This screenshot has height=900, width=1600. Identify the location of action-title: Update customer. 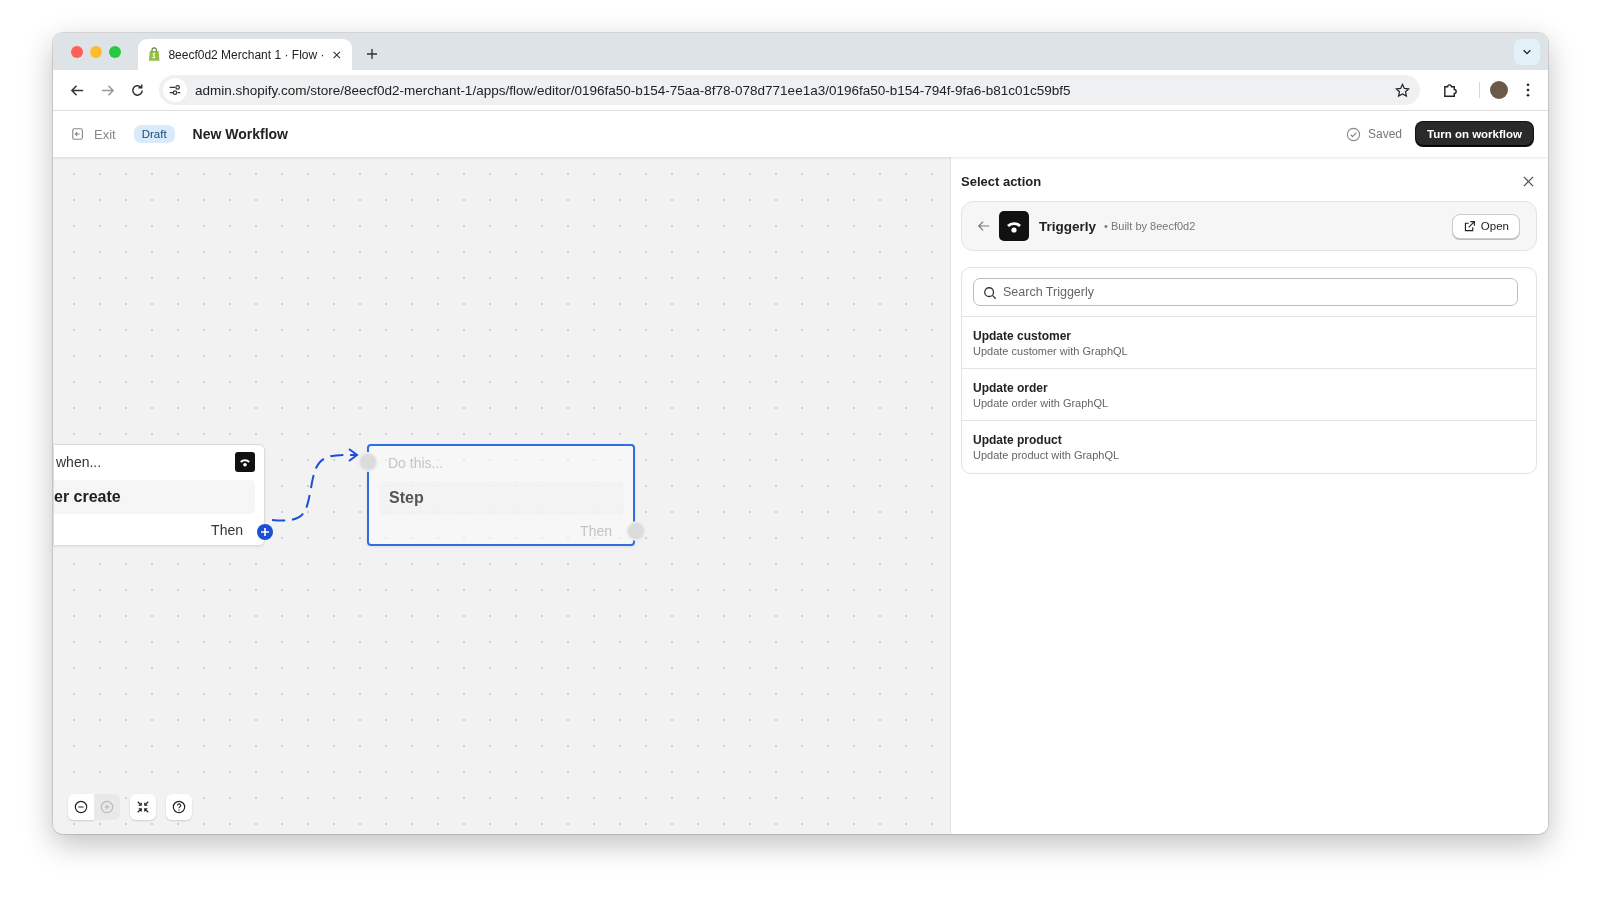
(1023, 336).